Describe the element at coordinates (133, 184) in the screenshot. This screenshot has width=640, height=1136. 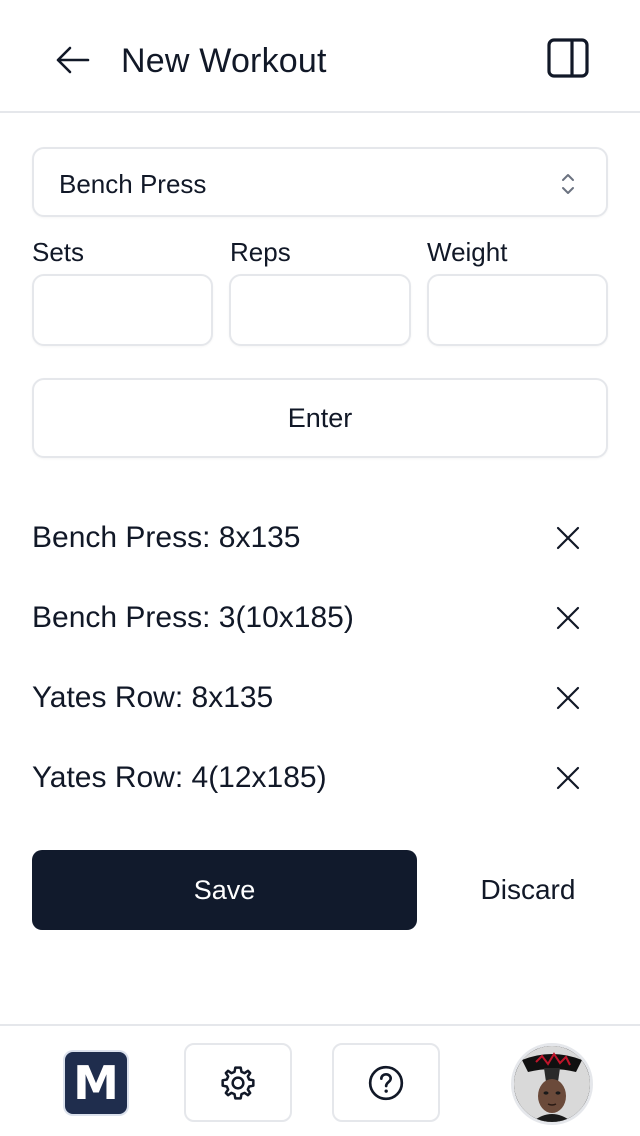
I see `exercise-select-value: Bench Press` at that location.